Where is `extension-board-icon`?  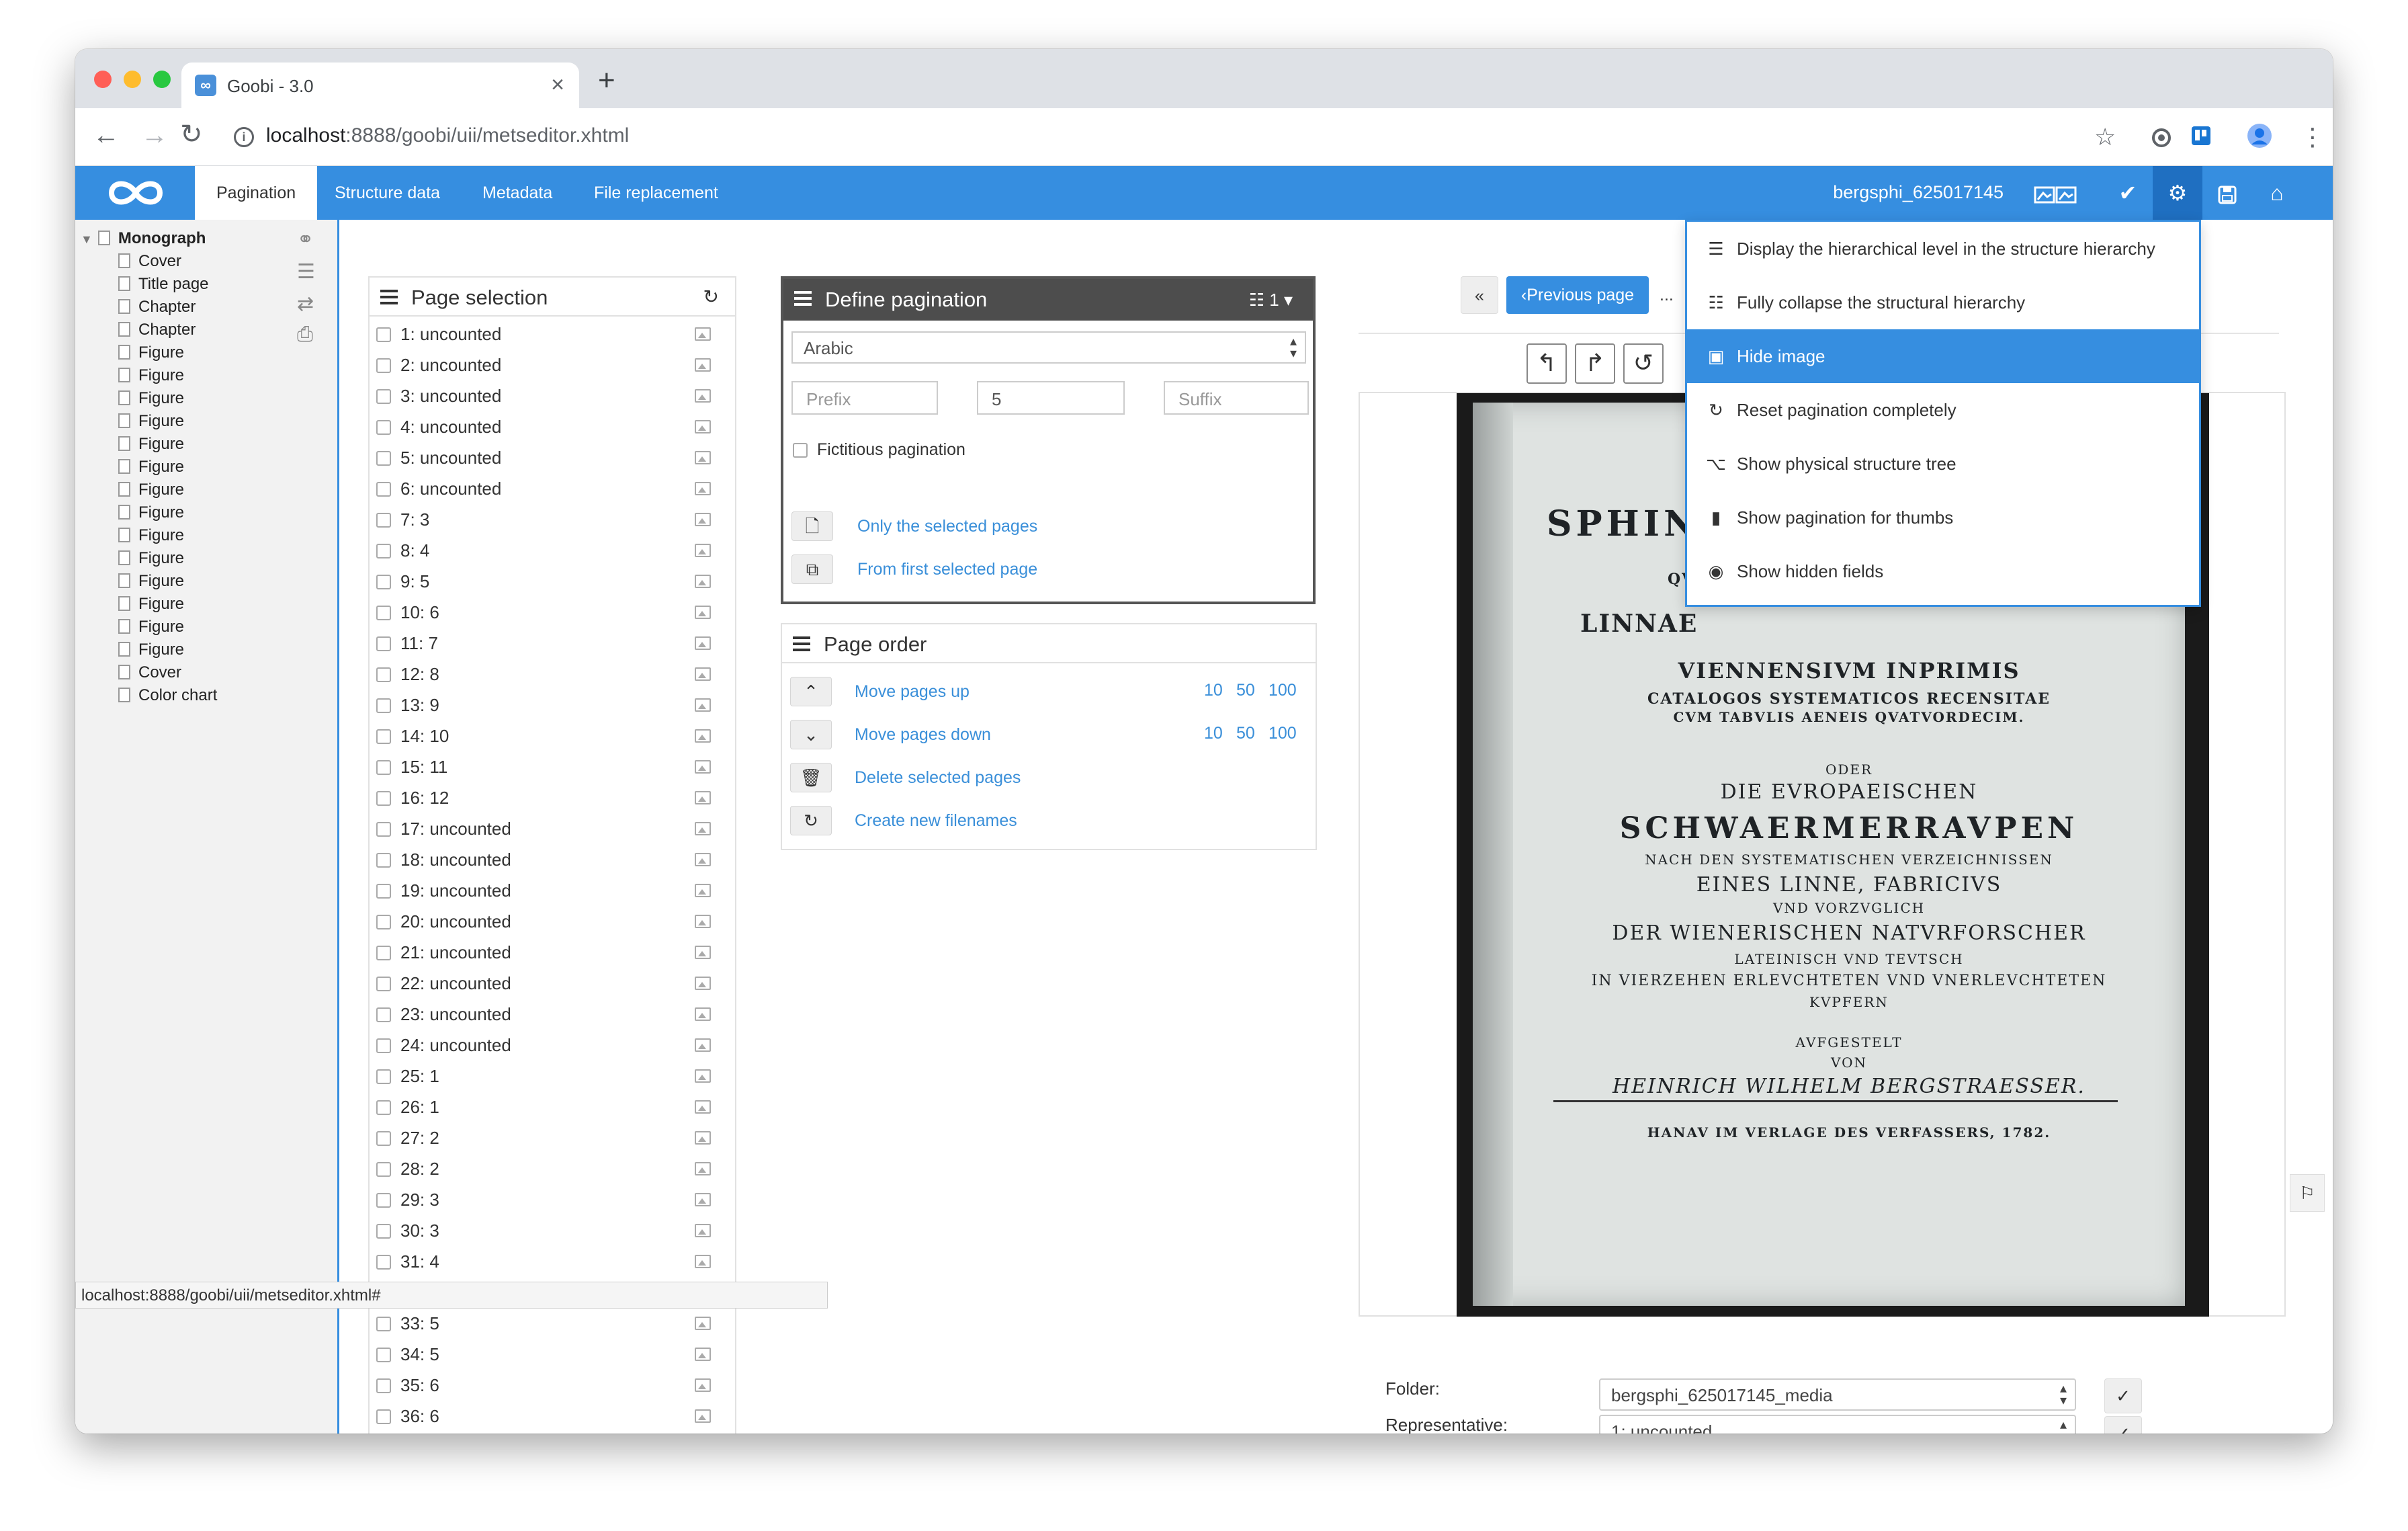 extension-board-icon is located at coordinates (2201, 138).